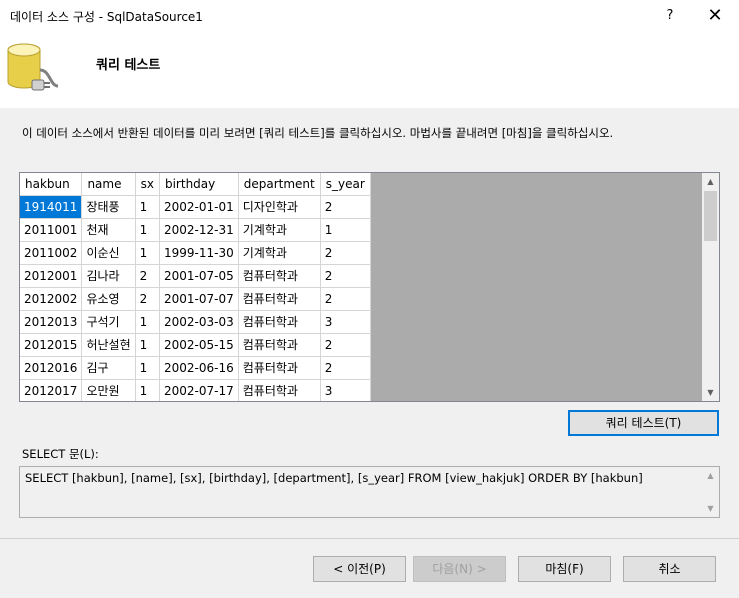 The height and width of the screenshot is (598, 739). I want to click on column-header-sx: sx, so click(147, 184).